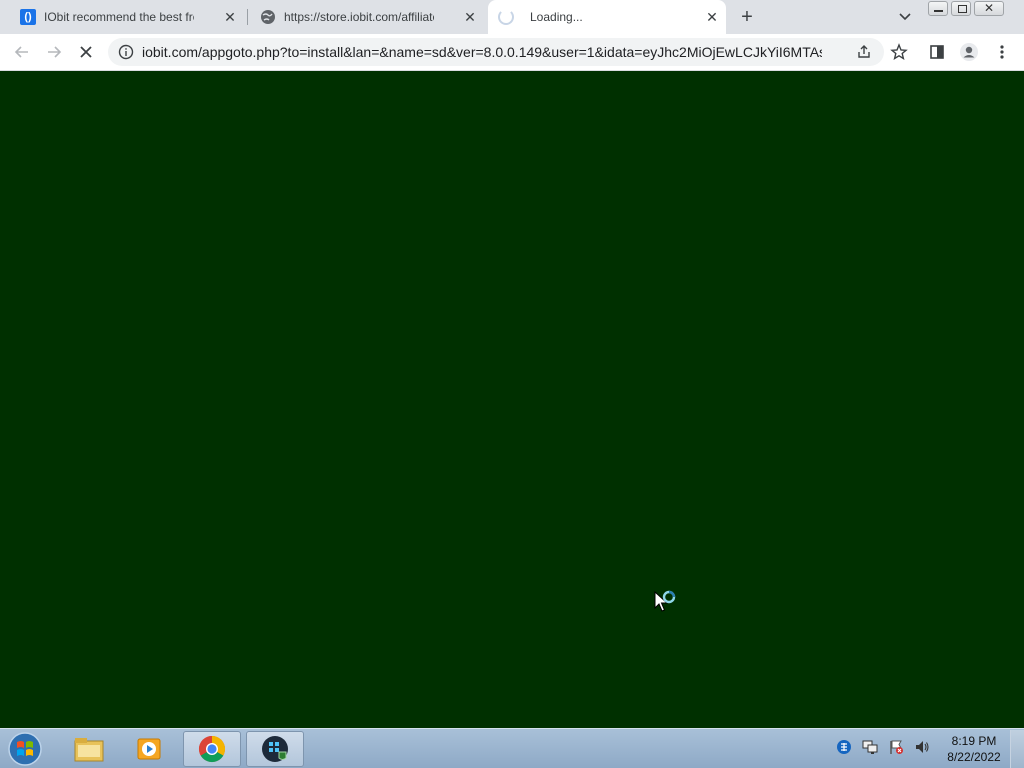 This screenshot has height=768, width=1024. I want to click on window-controls: ✕, so click(966, 8).